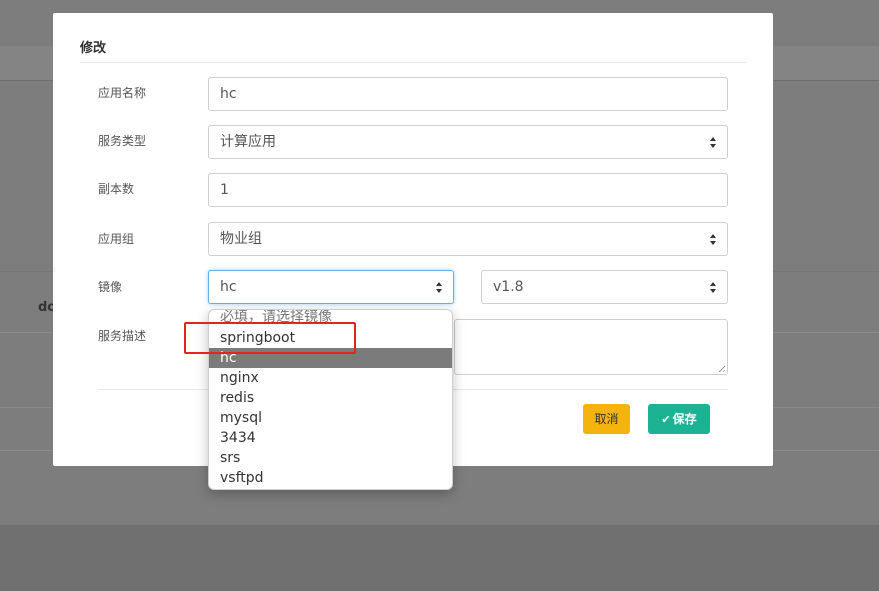 The height and width of the screenshot is (591, 879). What do you see at coordinates (468, 239) in the screenshot?
I see `app-group-select: 物业组` at bounding box center [468, 239].